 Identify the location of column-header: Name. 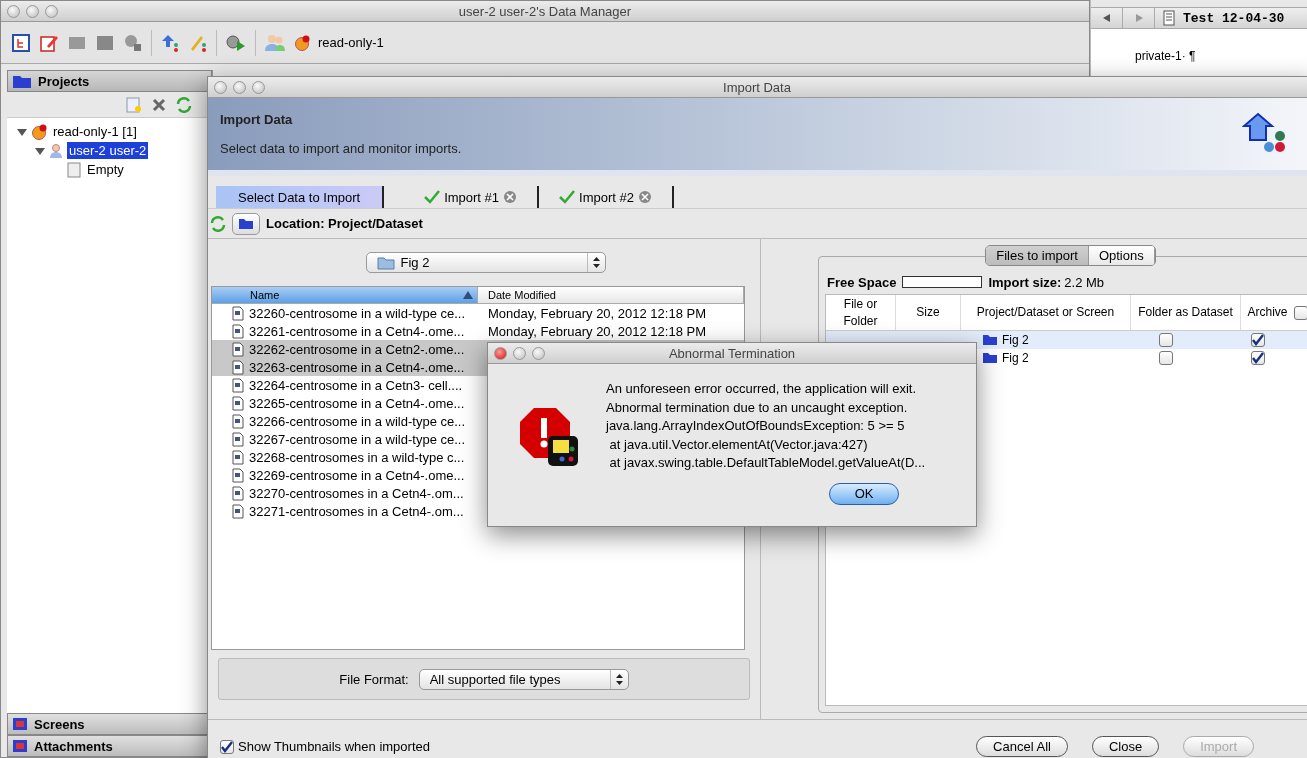
(345, 295).